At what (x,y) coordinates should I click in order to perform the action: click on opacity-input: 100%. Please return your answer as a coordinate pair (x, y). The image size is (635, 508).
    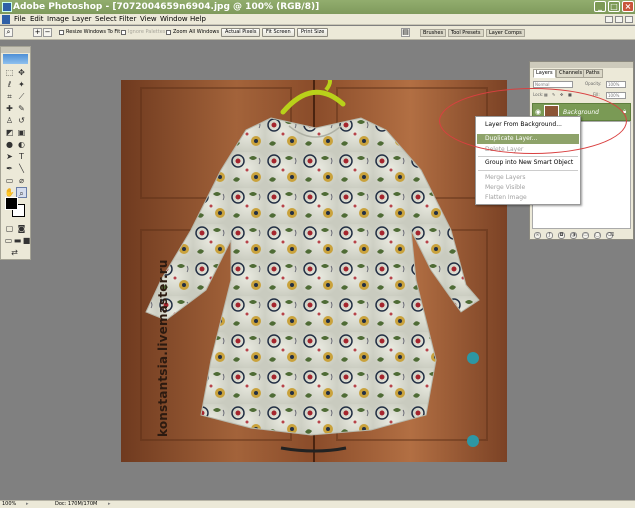
    Looking at the image, I should click on (616, 84).